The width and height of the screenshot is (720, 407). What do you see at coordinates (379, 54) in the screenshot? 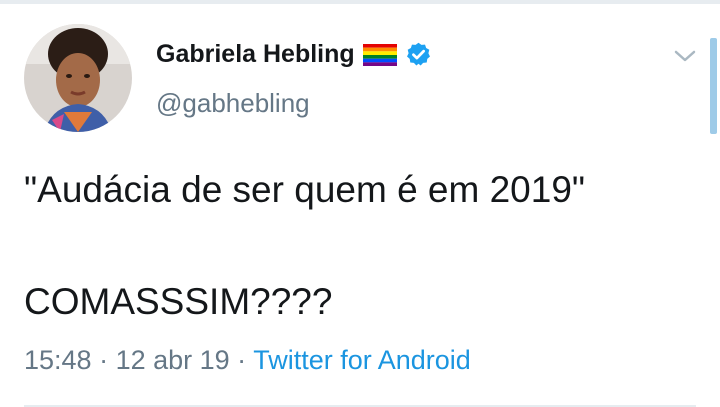
I see `rainbow-flag-icon` at bounding box center [379, 54].